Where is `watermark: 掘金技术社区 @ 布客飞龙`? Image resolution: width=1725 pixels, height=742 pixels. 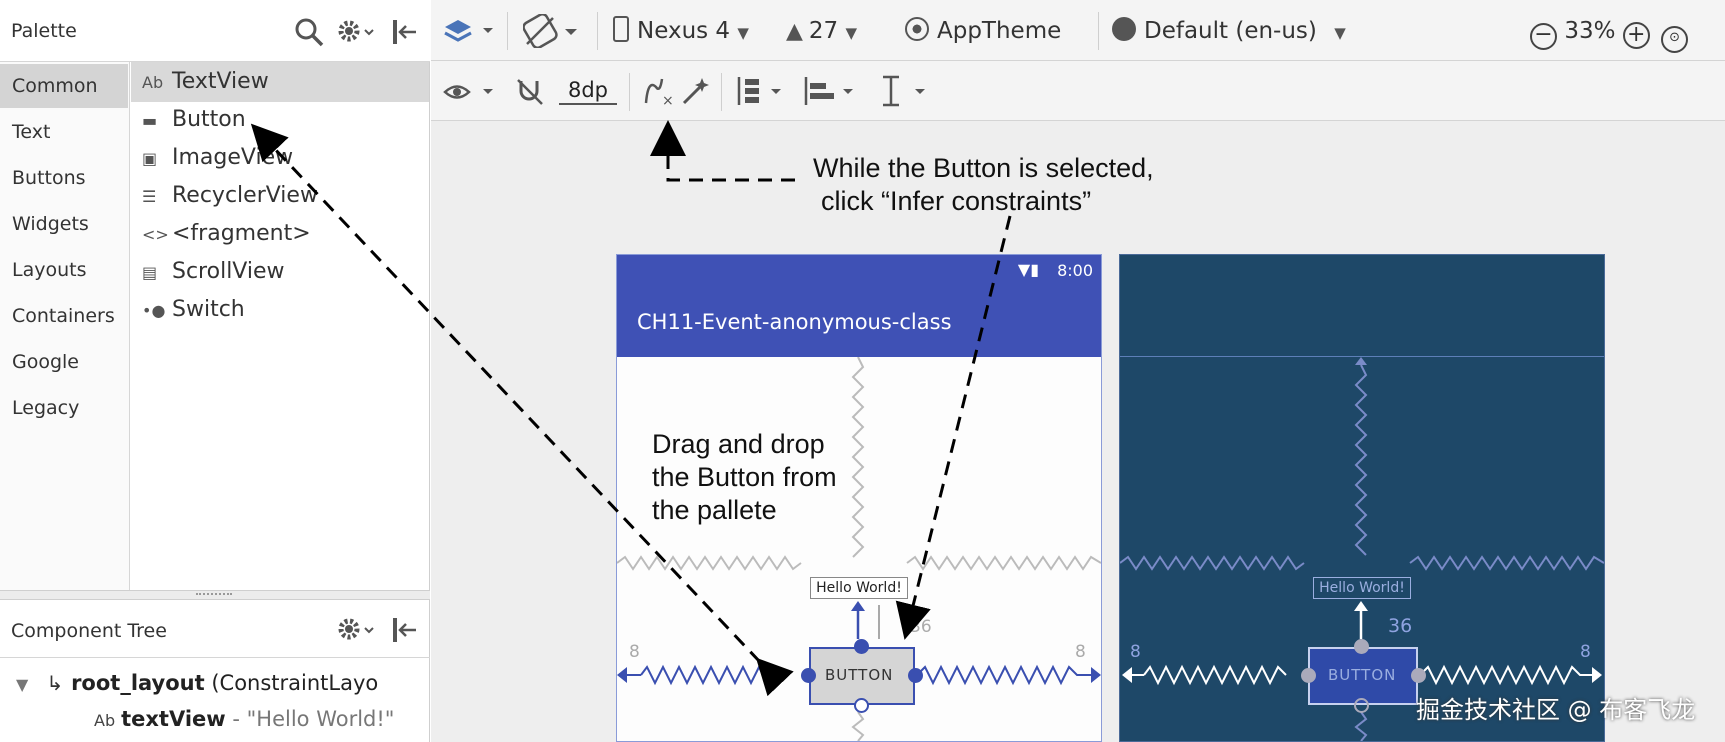 watermark: 掘金技术社区 @ 布客飞龙 is located at coordinates (1556, 710).